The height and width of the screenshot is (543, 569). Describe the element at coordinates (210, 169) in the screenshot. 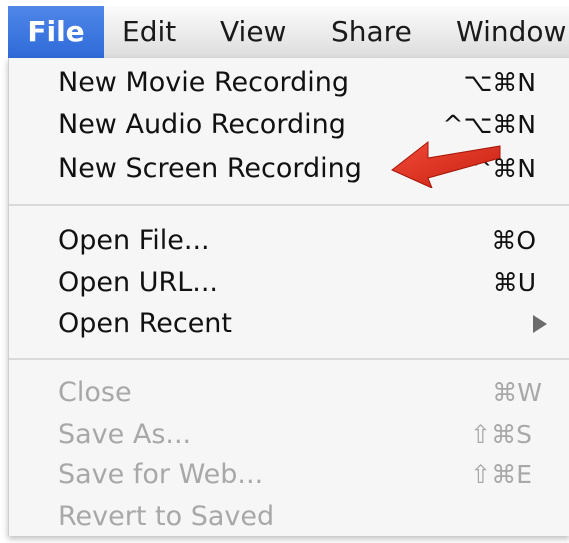

I see `menu-item-new-screen-recording: New Screen Recording` at that location.